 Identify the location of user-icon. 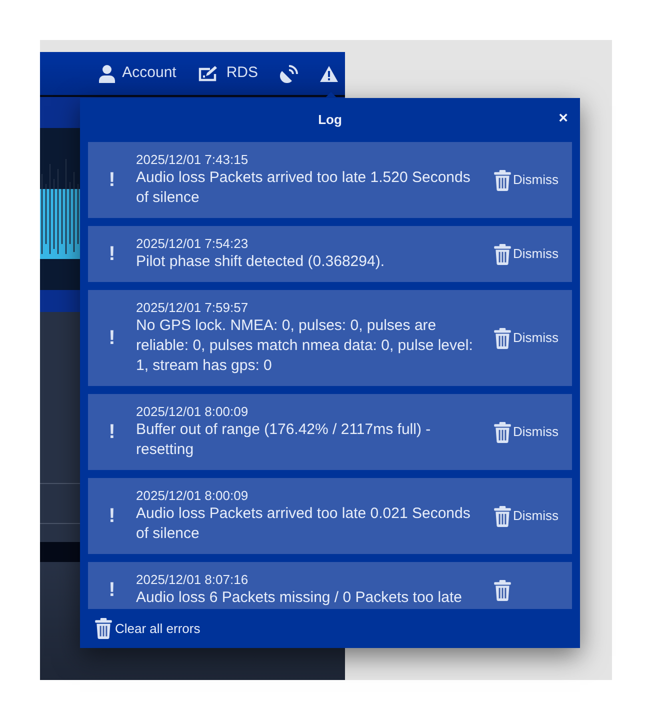
(107, 73).